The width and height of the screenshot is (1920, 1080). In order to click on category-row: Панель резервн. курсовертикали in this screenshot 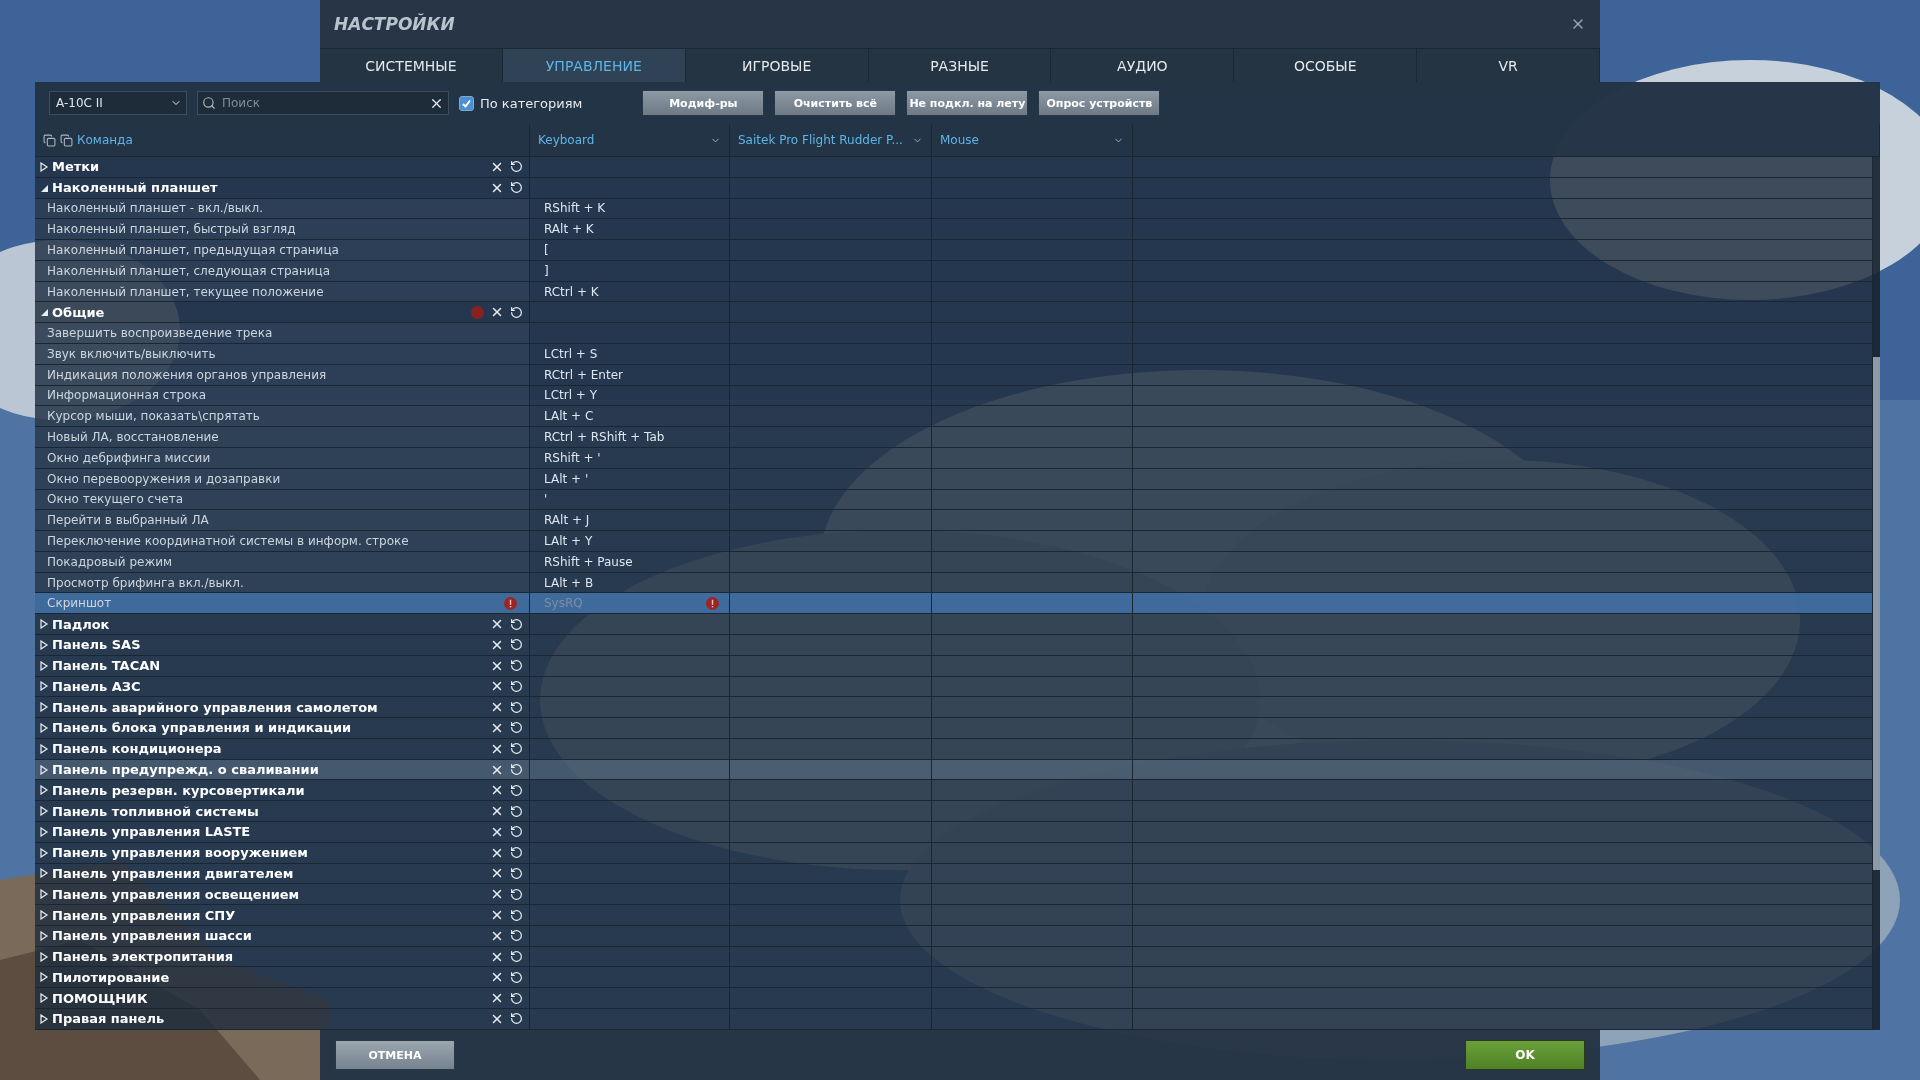, I will do `click(954, 791)`.